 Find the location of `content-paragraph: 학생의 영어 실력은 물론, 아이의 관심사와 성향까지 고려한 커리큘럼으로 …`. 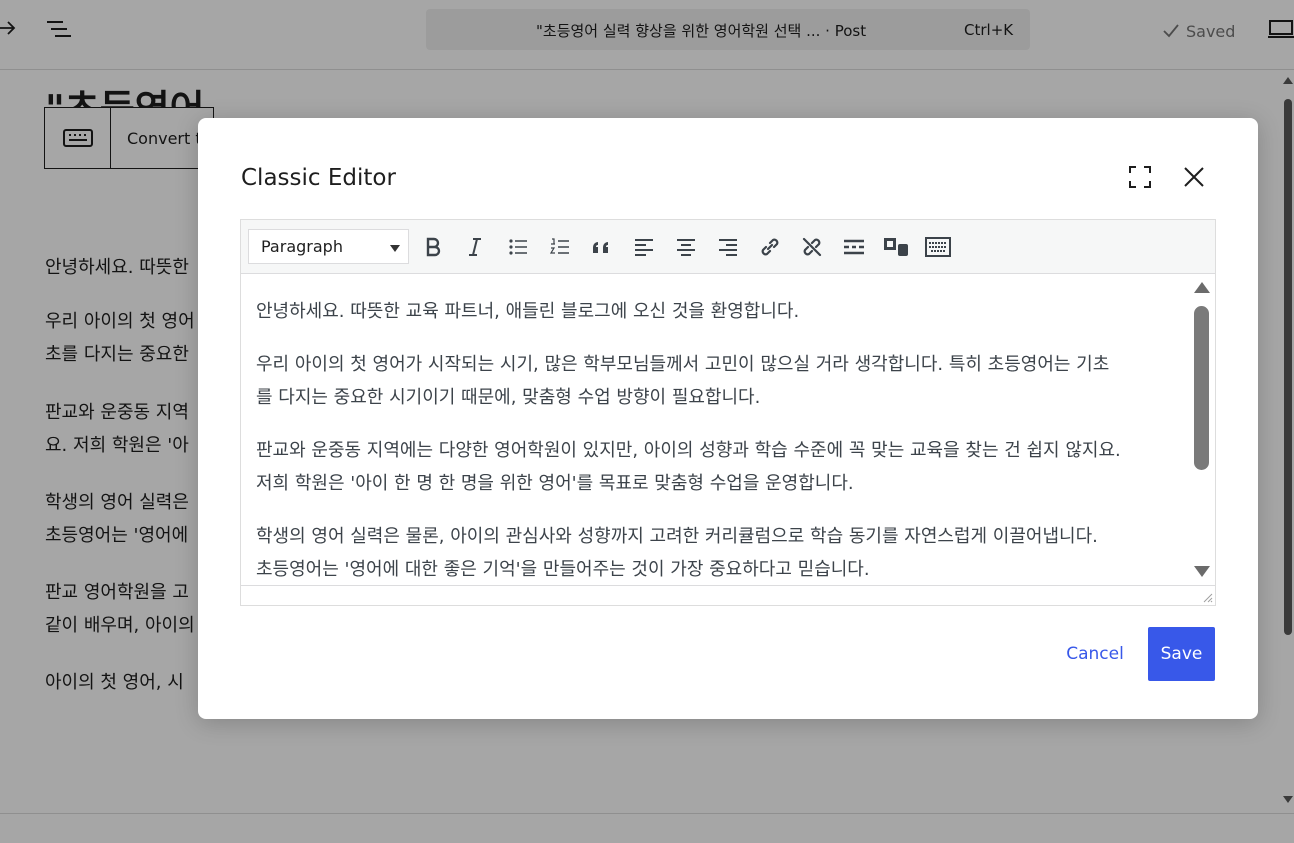

content-paragraph: 학생의 영어 실력은 물론, 아이의 관심사와 성향까지 고려한 커리큘럼으로 … is located at coordinates (677, 553).